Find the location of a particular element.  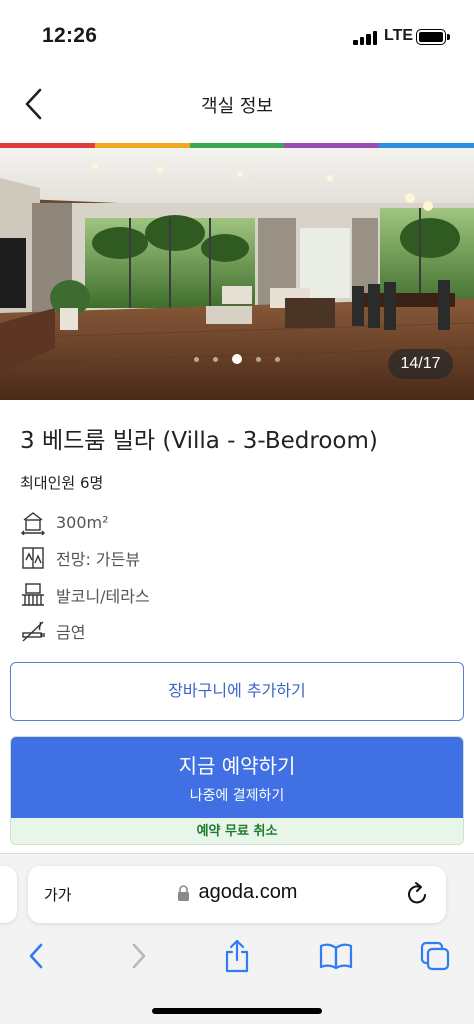

room-title: 3 베드룸 빌라 (Villa - 3-Bedroom) is located at coordinates (199, 441).